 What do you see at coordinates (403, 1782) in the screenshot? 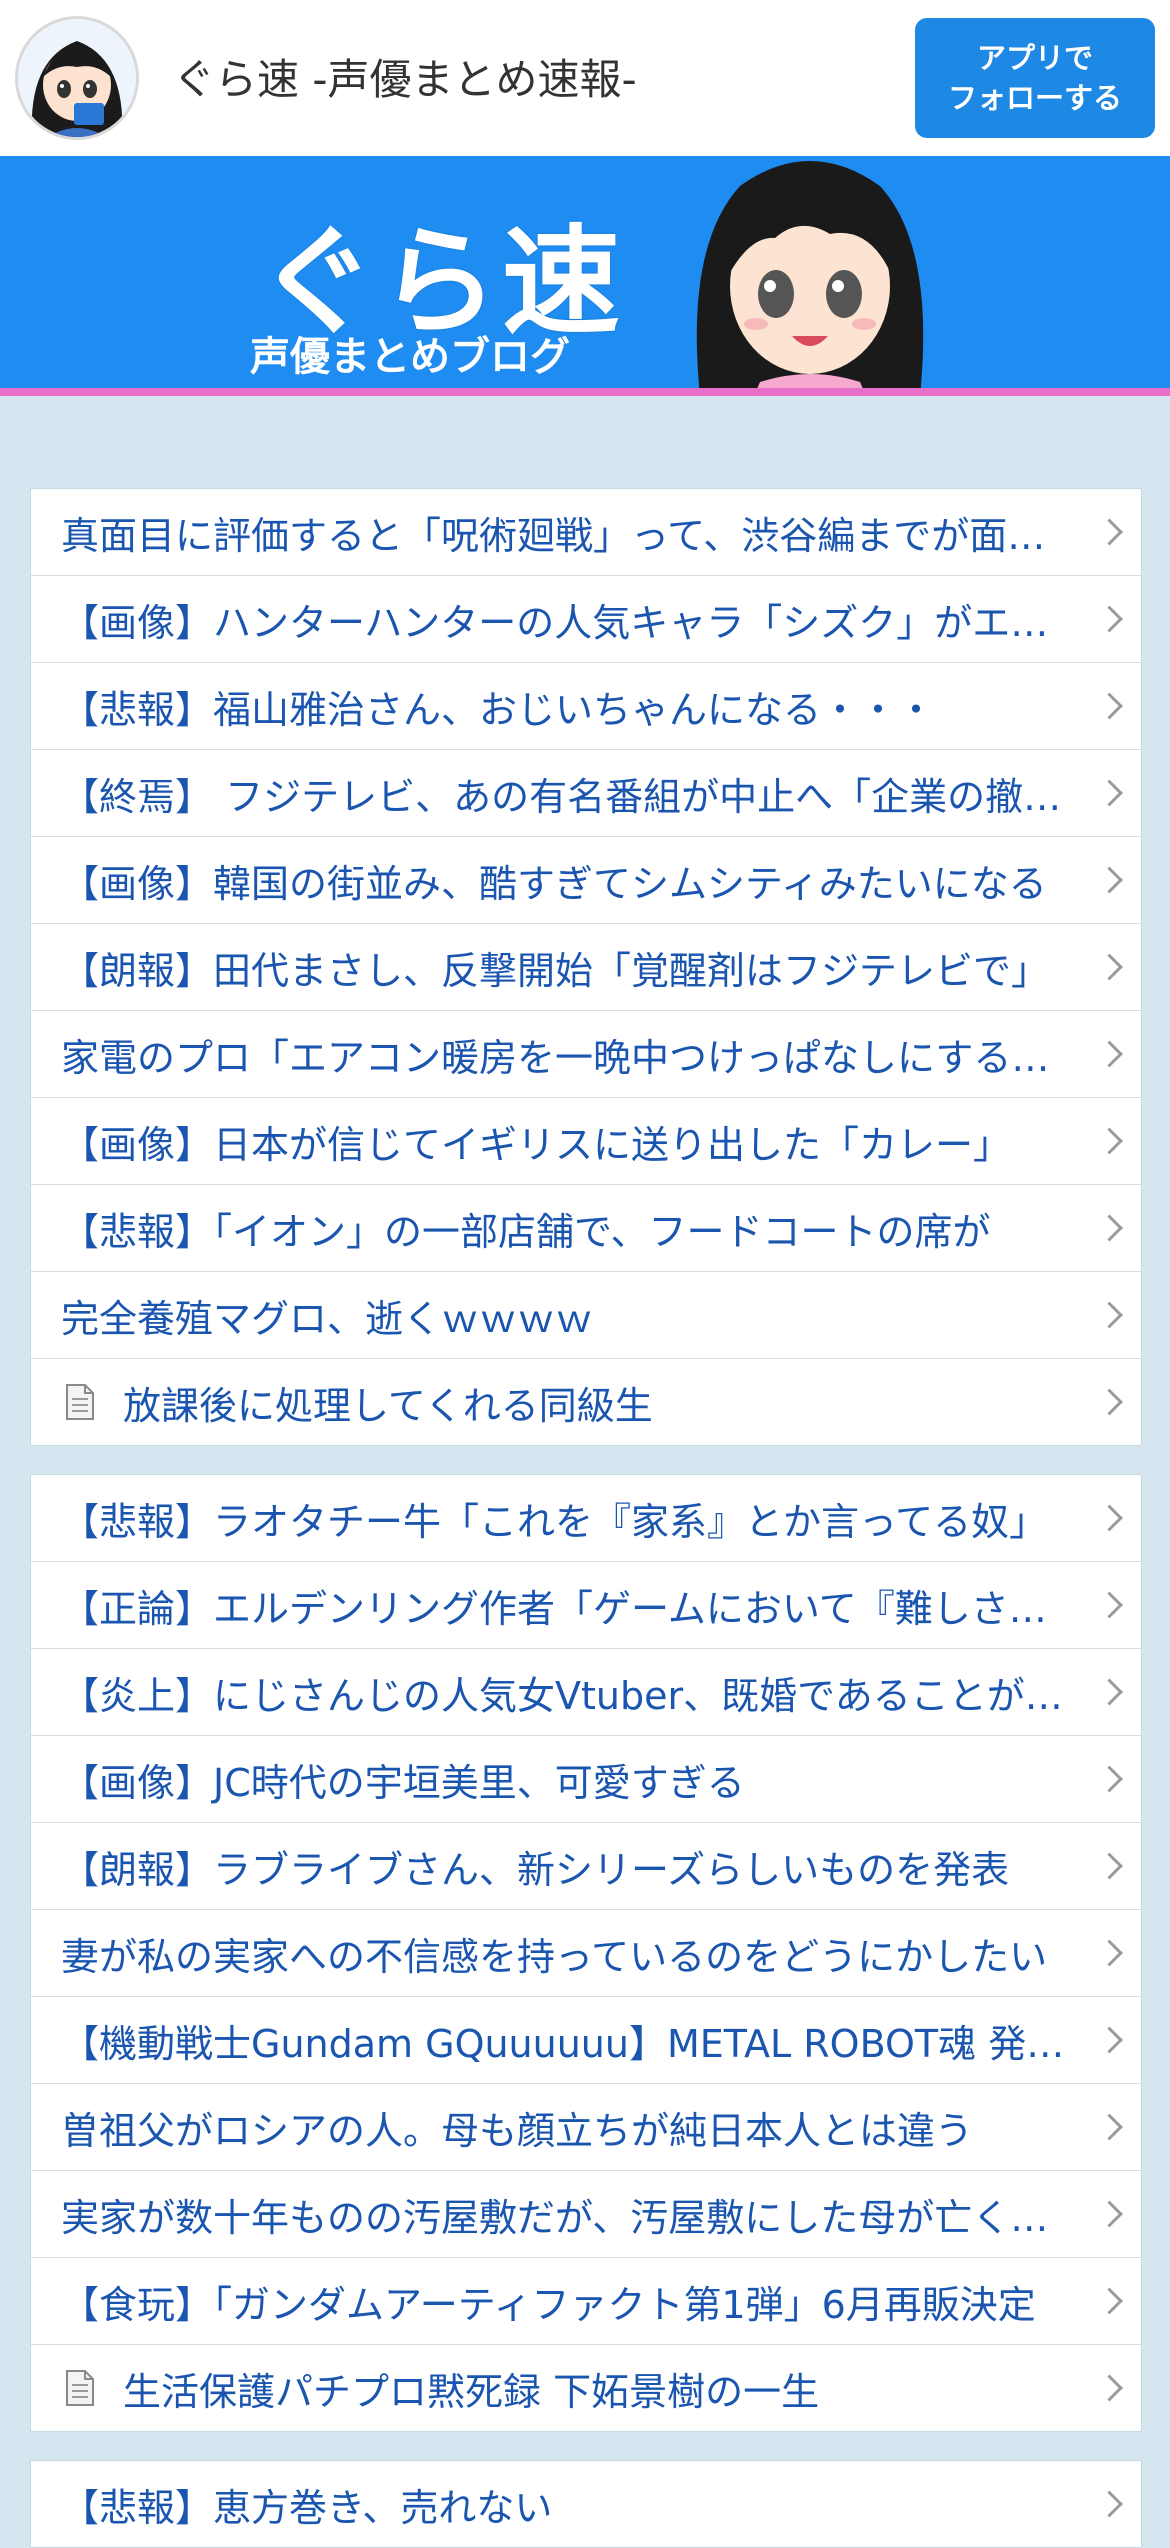
I see `article-title: 【画像】JC時代の宇垣美里、可愛すぎる` at bounding box center [403, 1782].